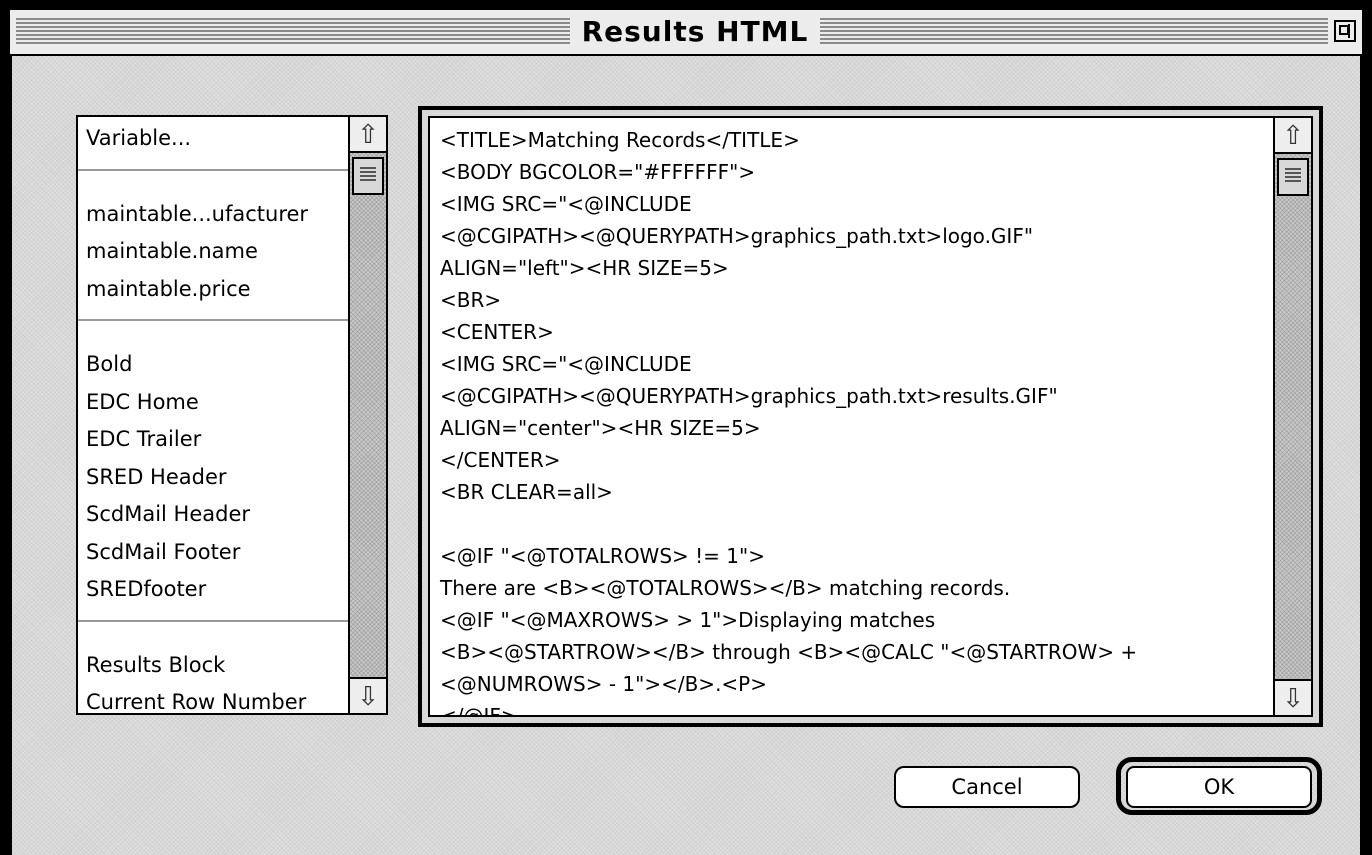 This screenshot has width=1372, height=855. I want to click on code-line: <@IF "<@MAXROWS> > 1">Displaying matches, so click(688, 620).